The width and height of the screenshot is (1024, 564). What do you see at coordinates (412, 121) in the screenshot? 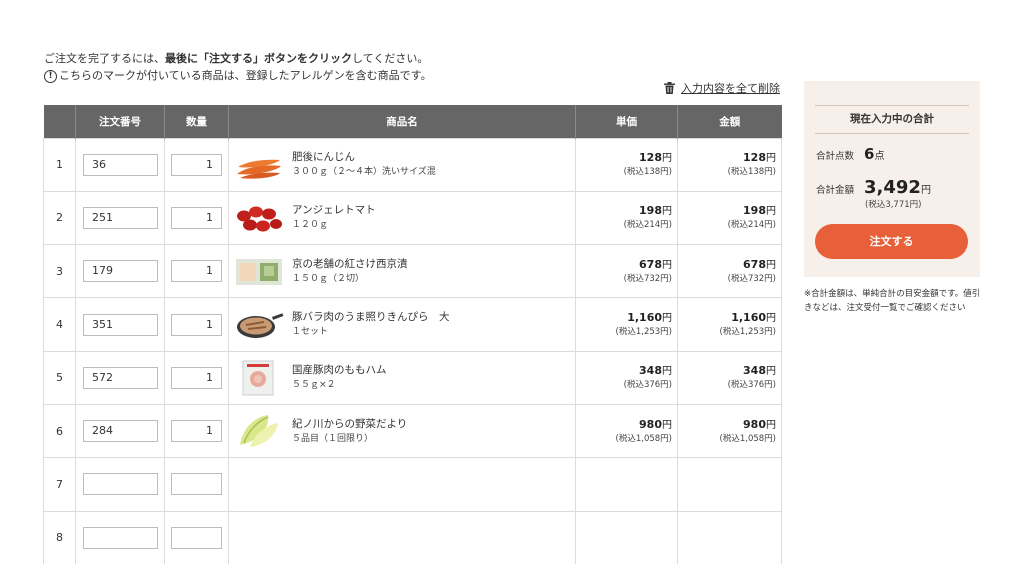
I see `table-header-row: 注文番号 数量 商品名 単価 金額` at bounding box center [412, 121].